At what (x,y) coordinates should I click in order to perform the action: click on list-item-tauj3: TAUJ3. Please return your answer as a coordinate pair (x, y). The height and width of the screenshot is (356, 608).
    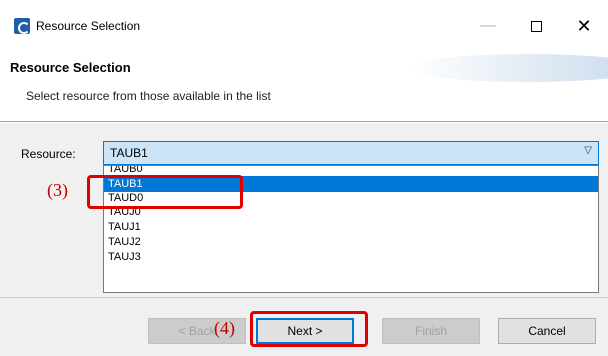
    Looking at the image, I should click on (351, 257).